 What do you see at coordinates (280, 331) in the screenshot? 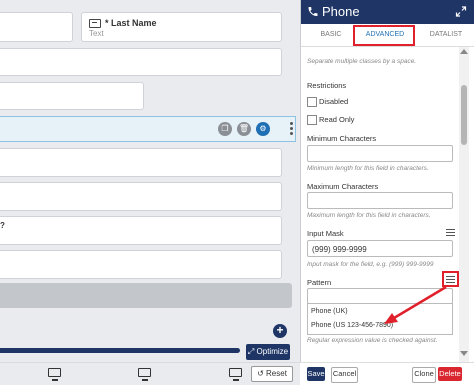
I see `add-field-button: +` at bounding box center [280, 331].